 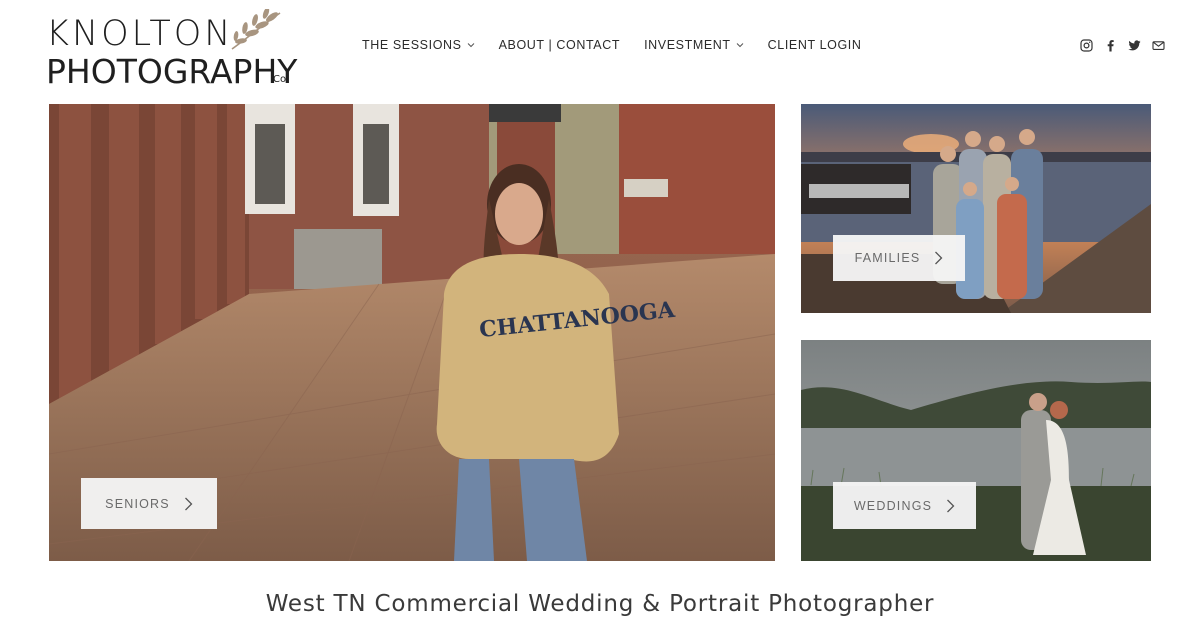 I want to click on nav-item-label: THE SESSIONS, so click(x=412, y=45).